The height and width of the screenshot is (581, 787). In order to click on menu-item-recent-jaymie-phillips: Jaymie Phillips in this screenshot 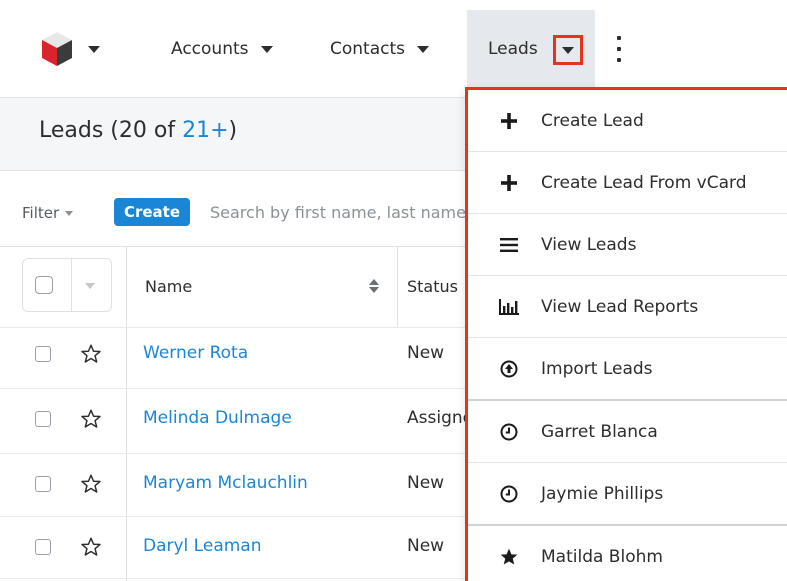, I will do `click(627, 493)`.